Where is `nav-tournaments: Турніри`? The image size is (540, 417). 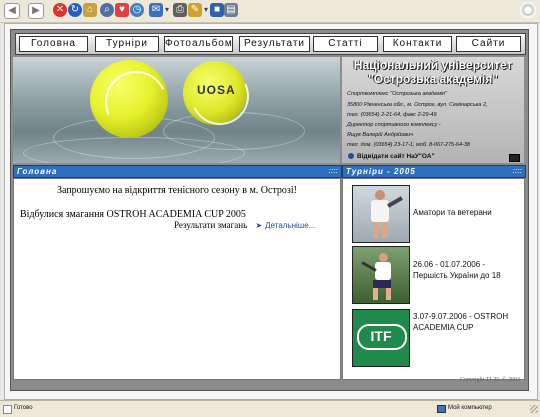
nav-tournaments: Турніри is located at coordinates (127, 44).